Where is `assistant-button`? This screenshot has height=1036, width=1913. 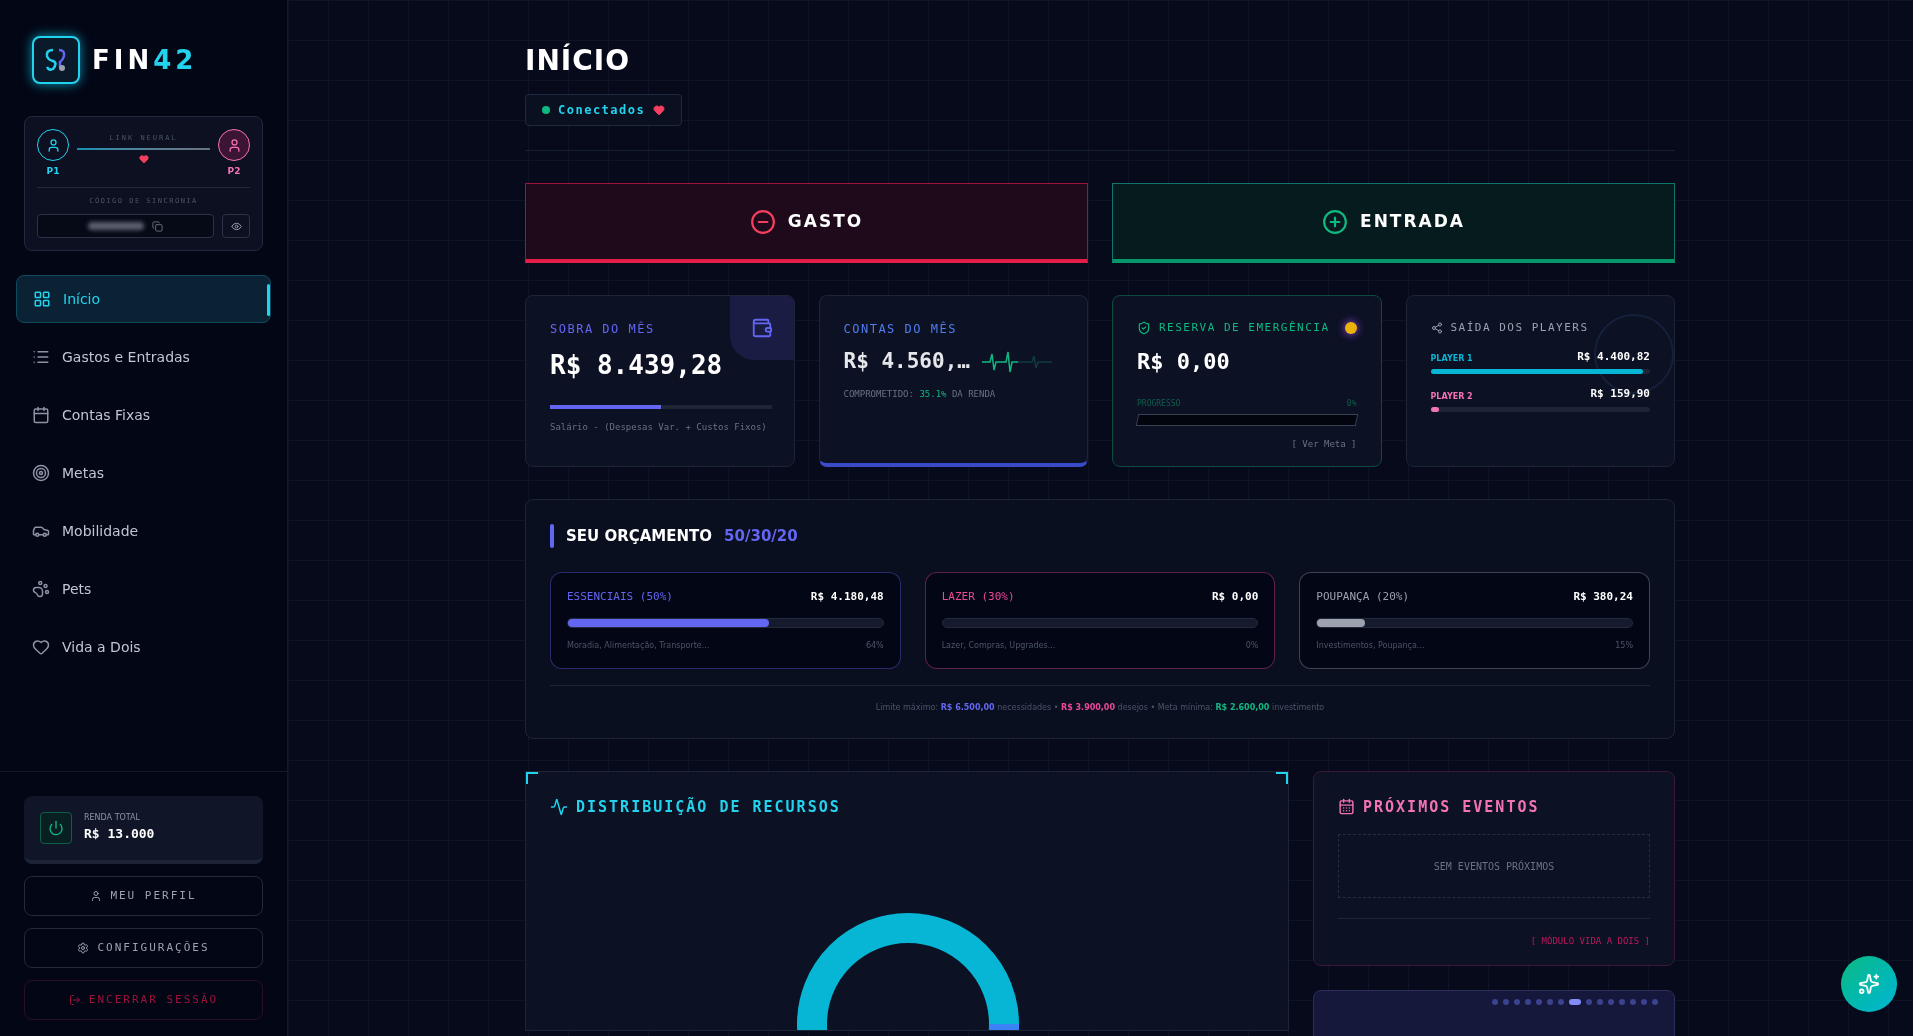
assistant-button is located at coordinates (1869, 984).